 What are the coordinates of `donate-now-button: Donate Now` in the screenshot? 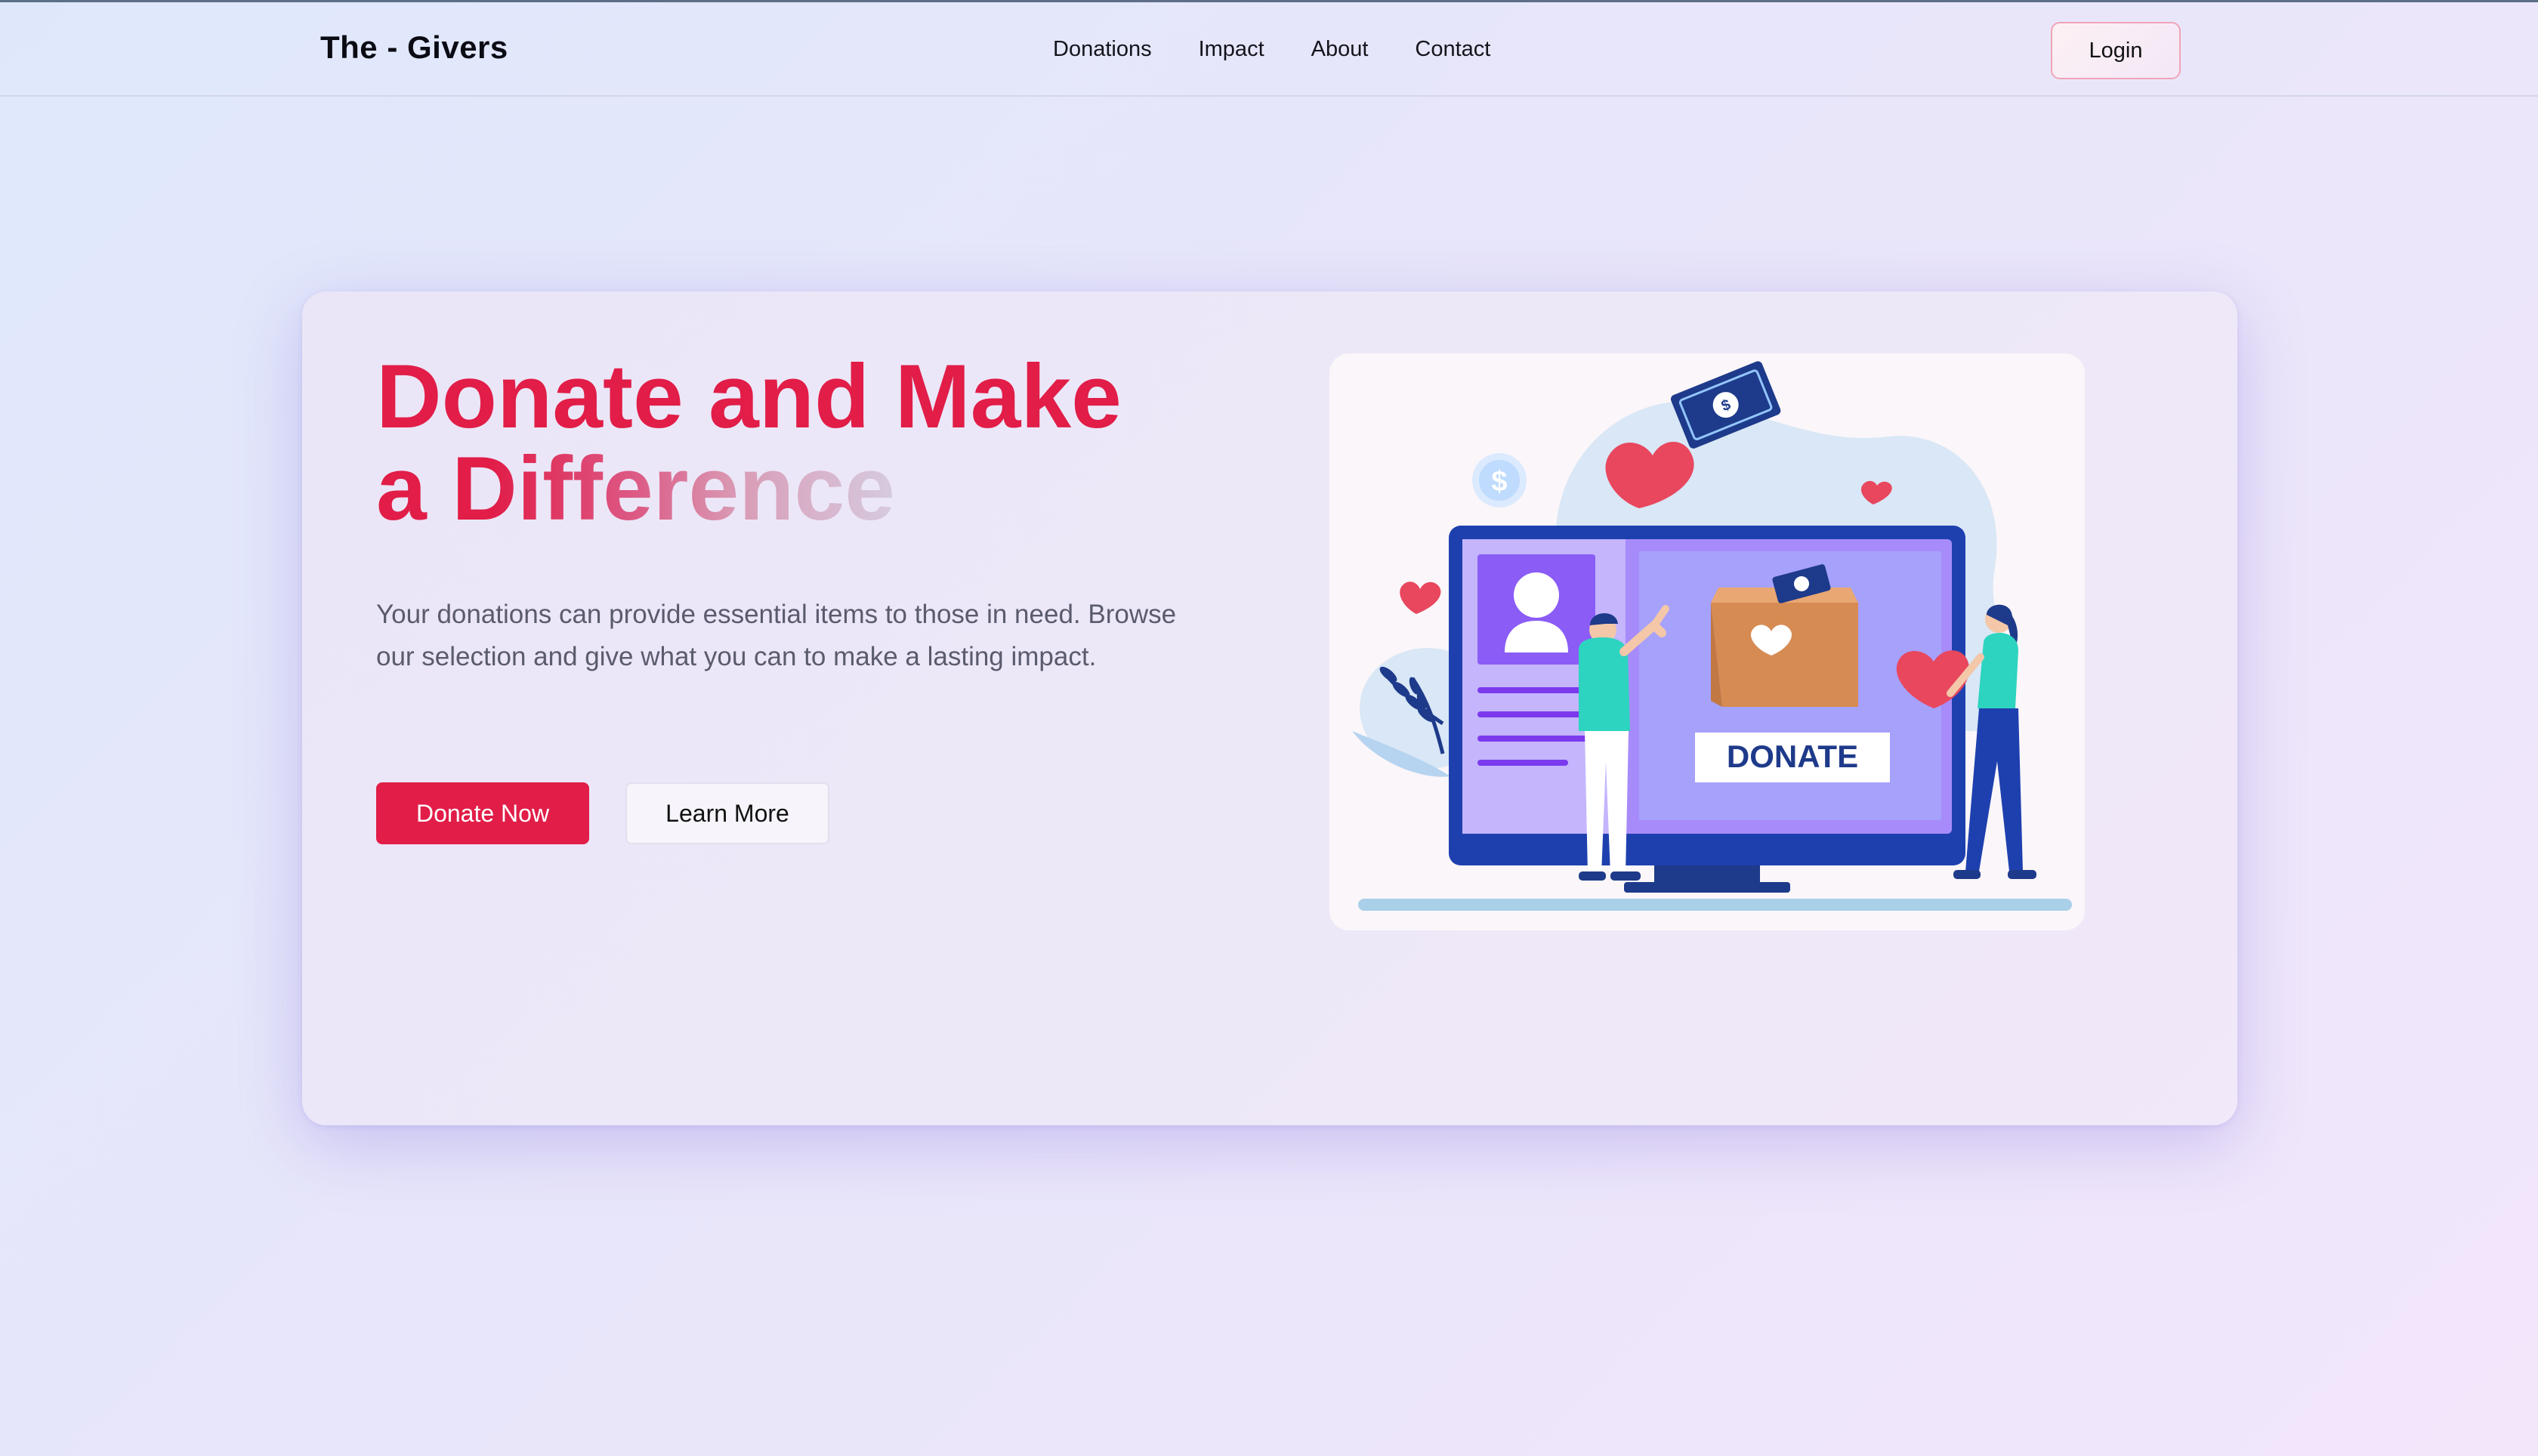 It's located at (482, 813).